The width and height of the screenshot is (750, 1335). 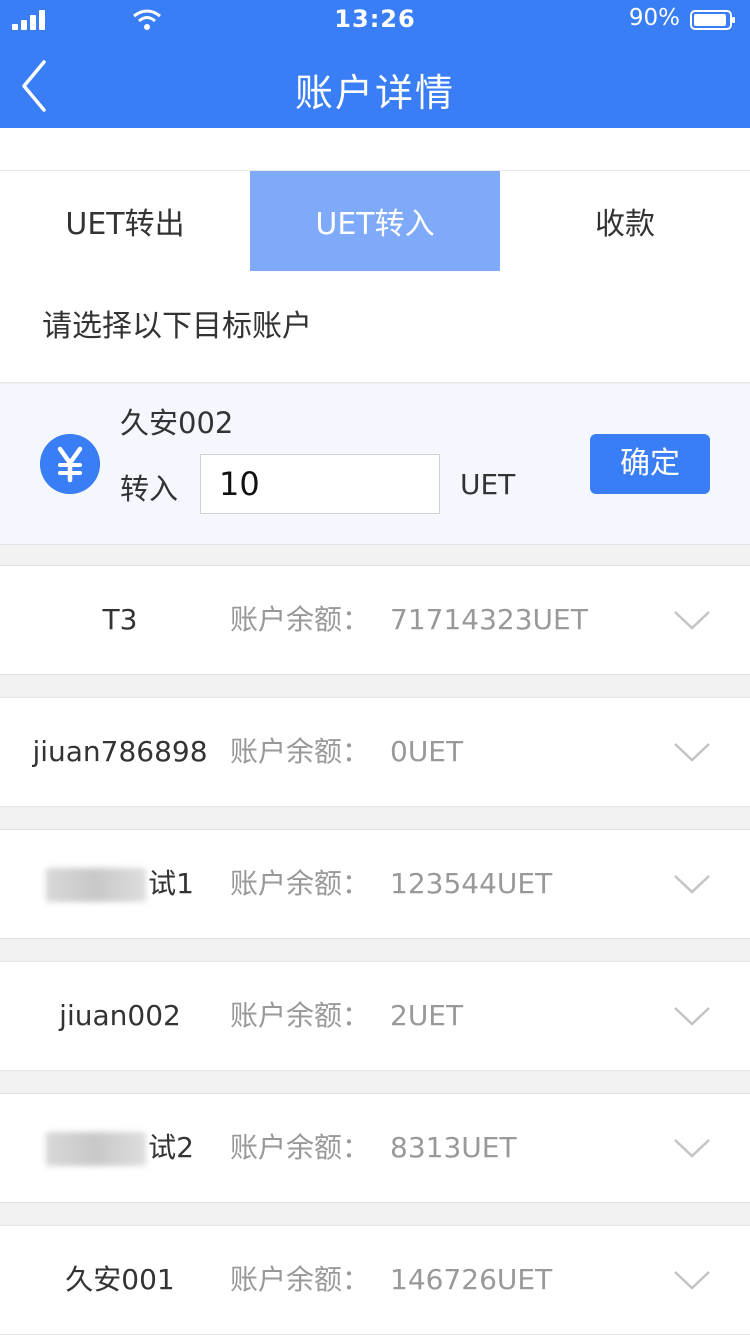 I want to click on account-row: 久安001 账户余额： 146726UET, so click(x=375, y=1280).